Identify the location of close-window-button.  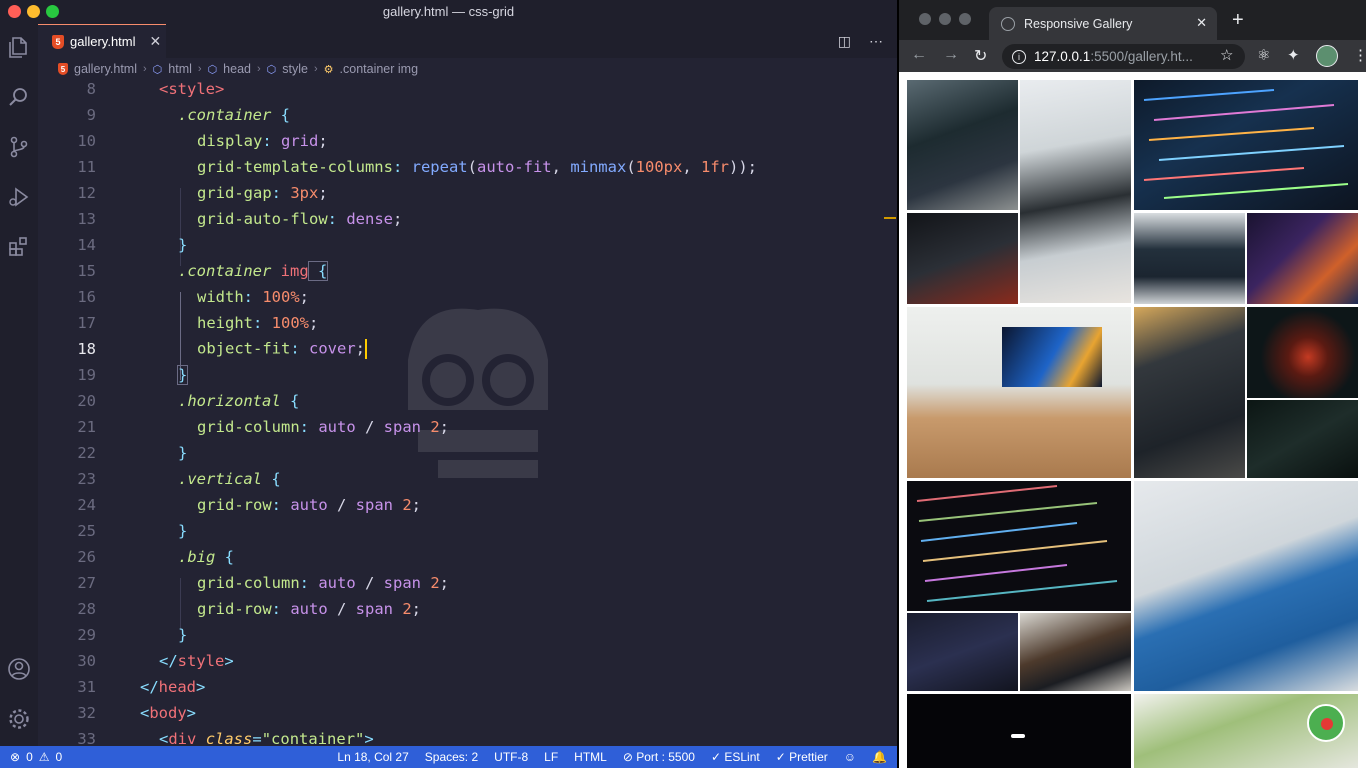
(925, 19).